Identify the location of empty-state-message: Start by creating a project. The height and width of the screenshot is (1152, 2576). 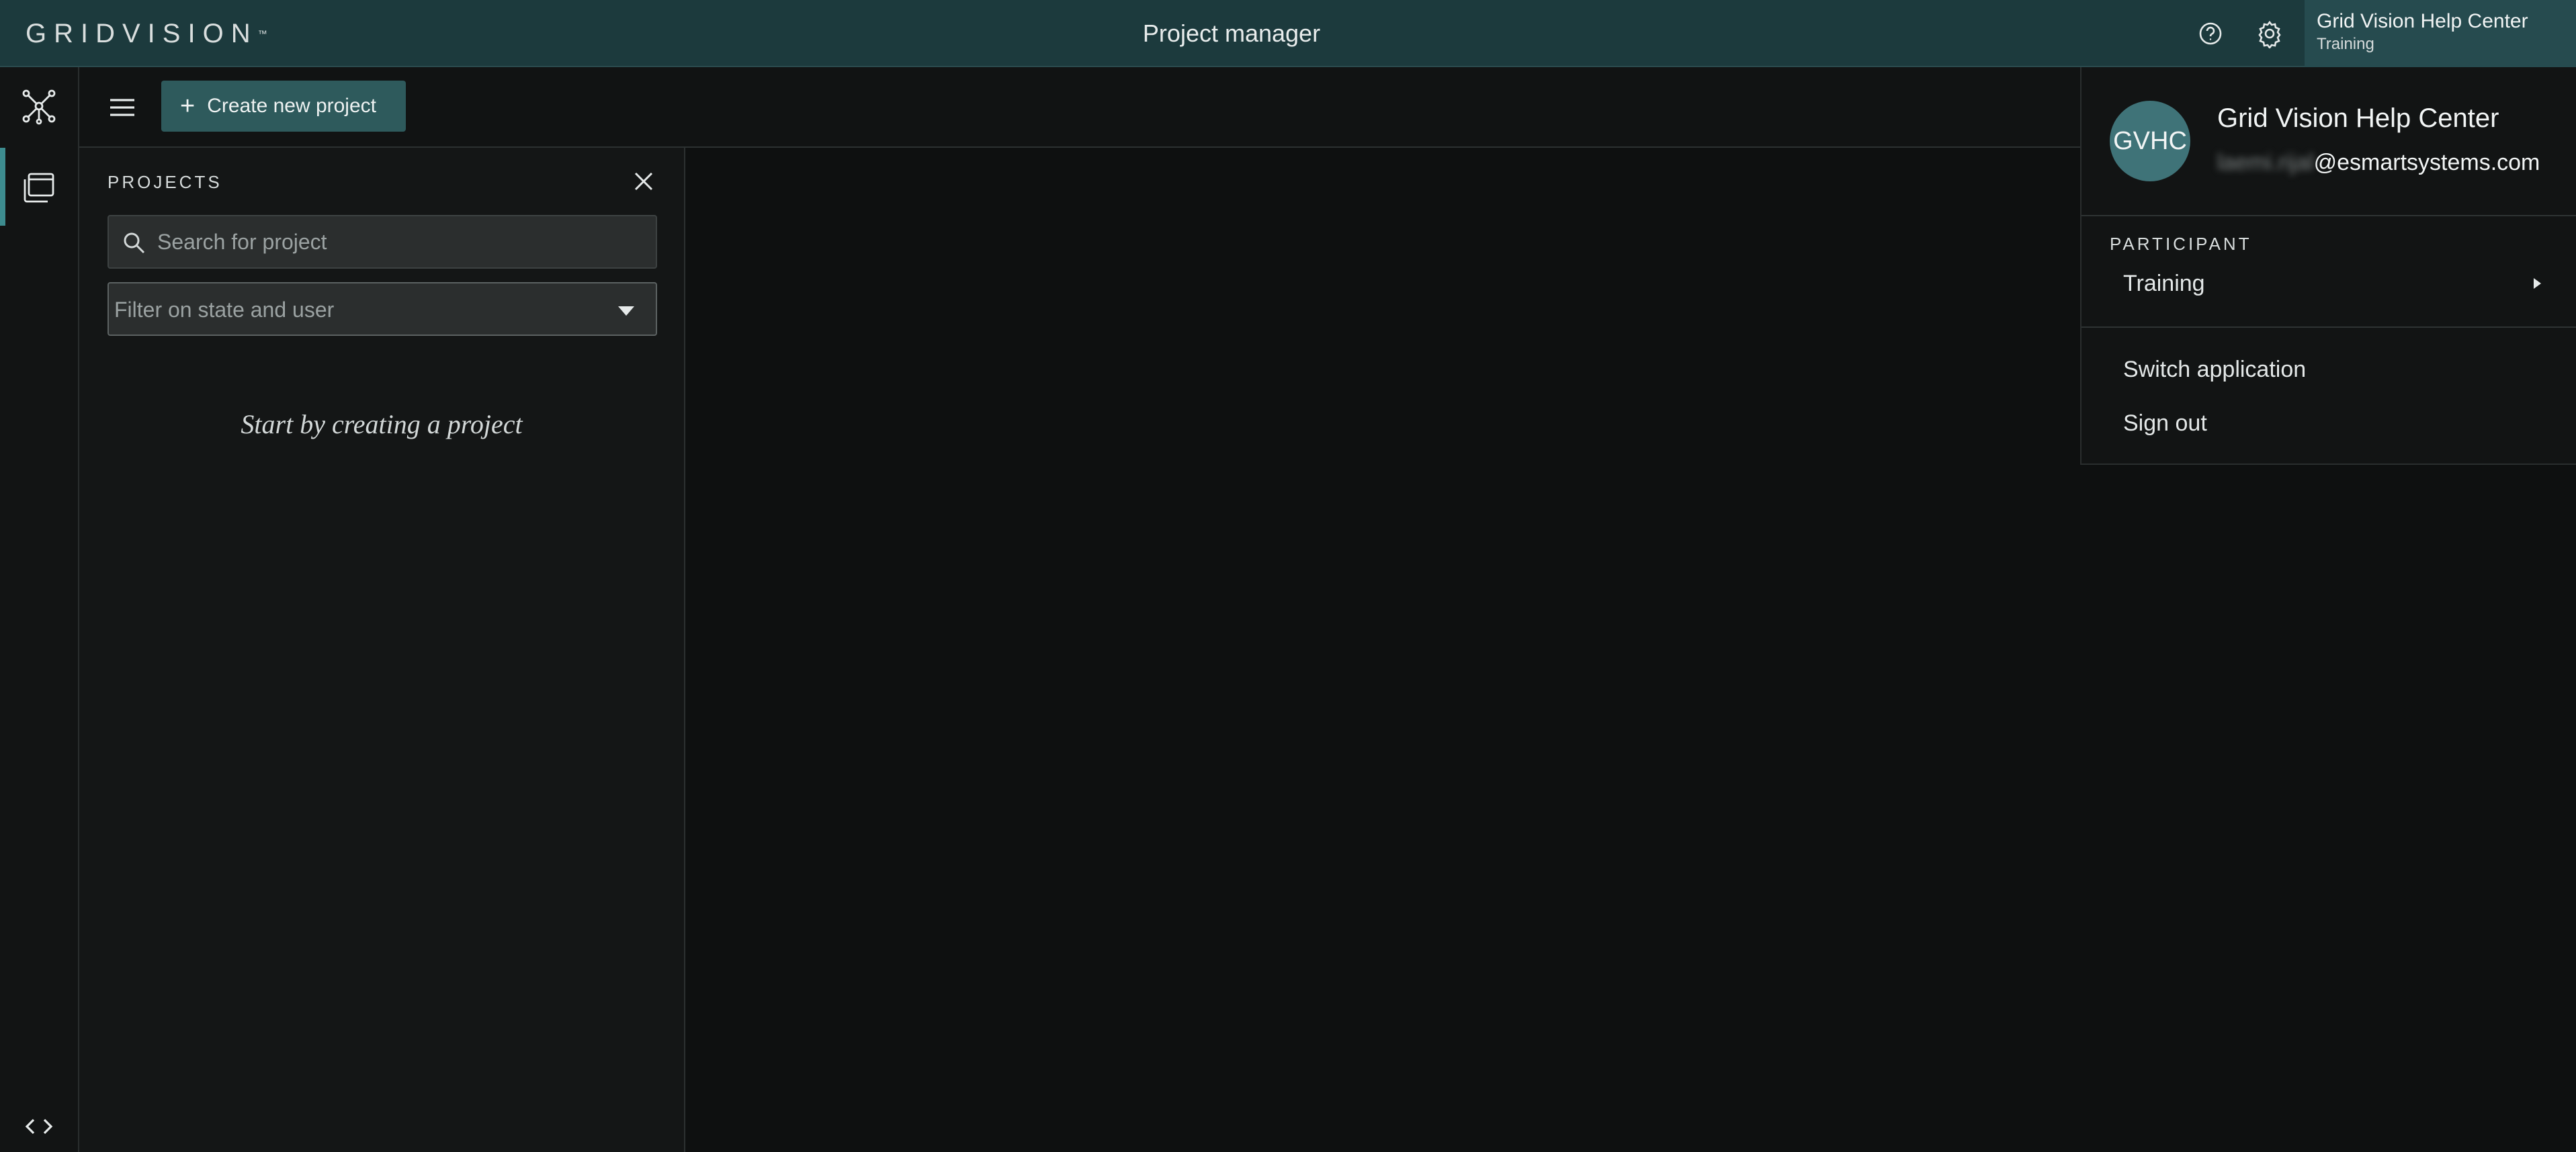
(382, 424).